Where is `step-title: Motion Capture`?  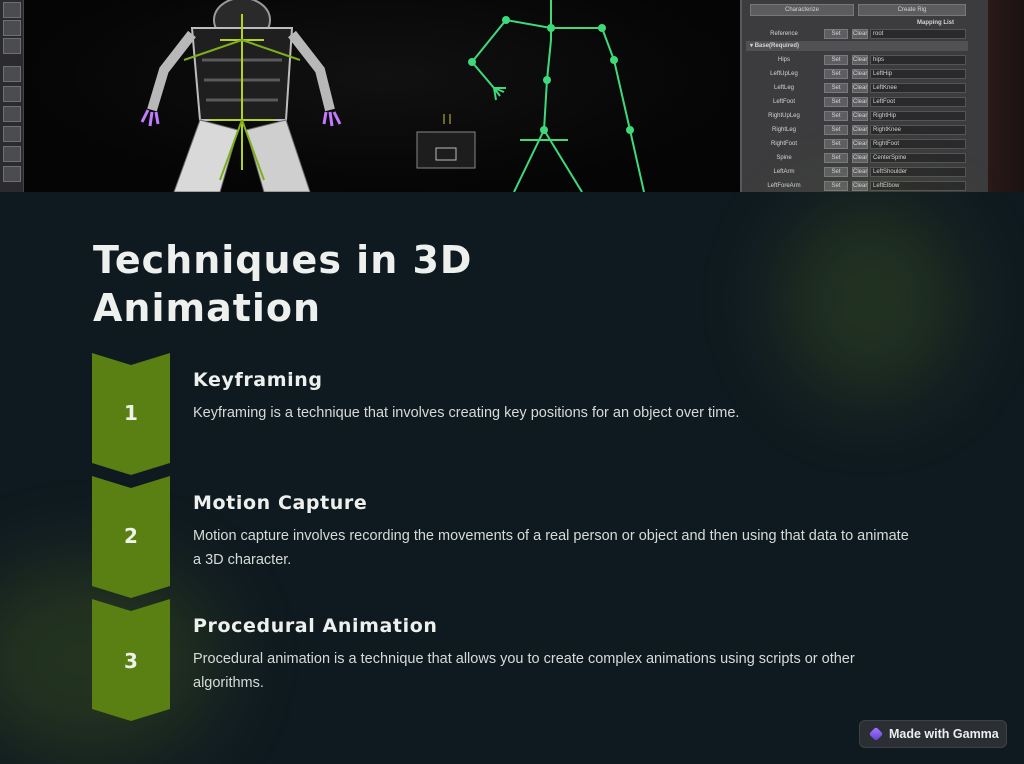 step-title: Motion Capture is located at coordinates (280, 503).